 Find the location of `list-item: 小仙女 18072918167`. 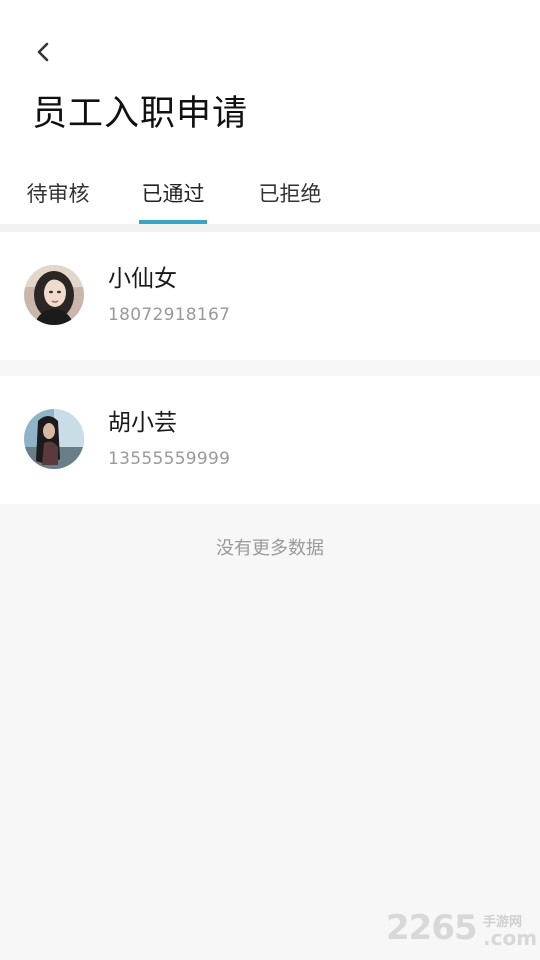

list-item: 小仙女 18072918167 is located at coordinates (270, 296).